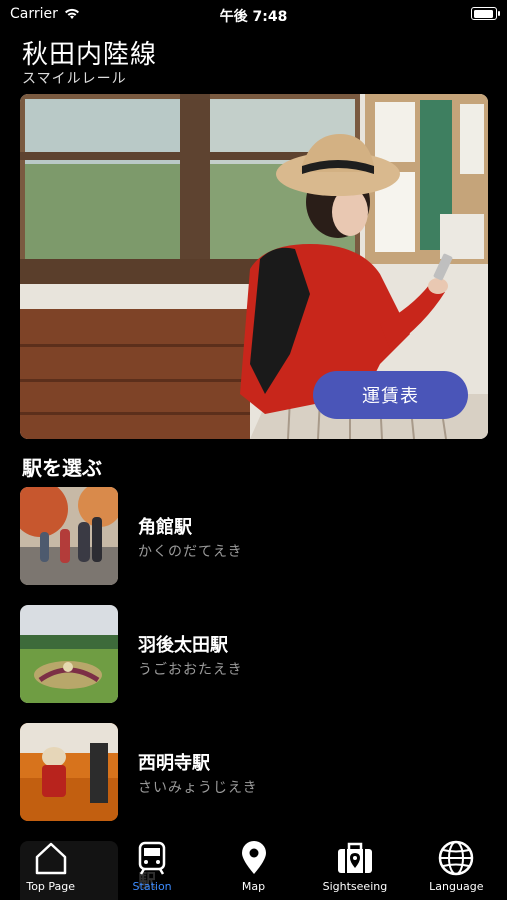 This screenshot has width=507, height=900. I want to click on tab-label: Station, so click(152, 886).